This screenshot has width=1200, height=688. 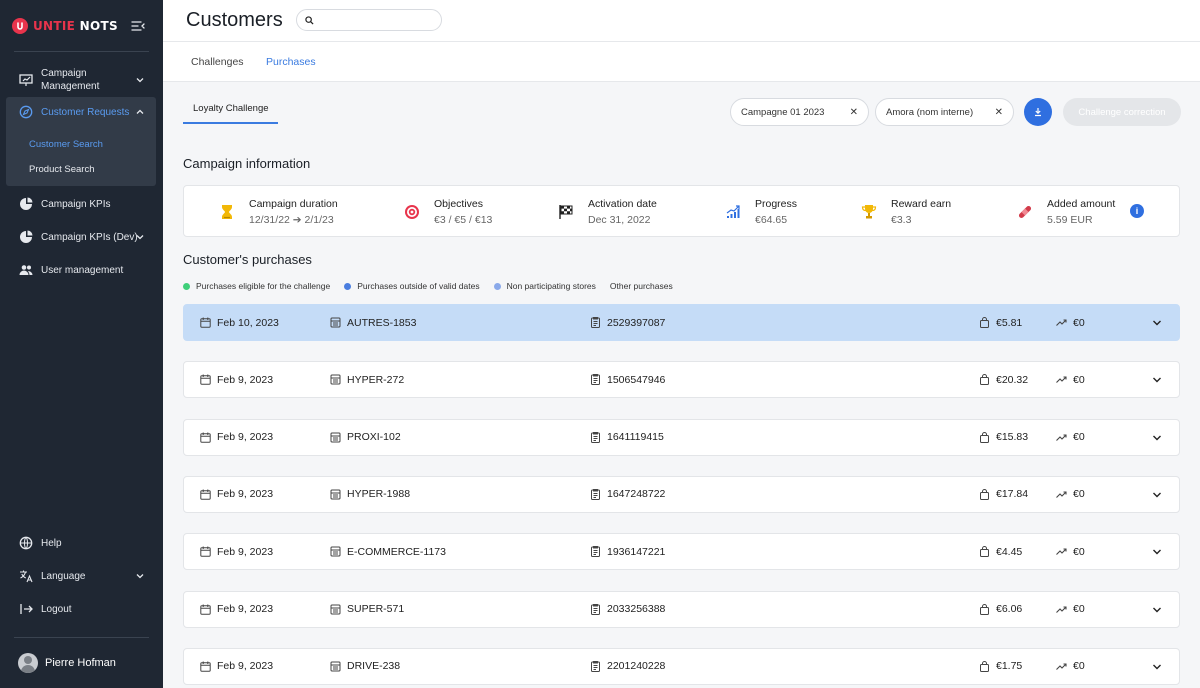 What do you see at coordinates (681, 666) in the screenshot?
I see `purchase-row: Feb 9, 2023 DRIVE-238 2201240228 €1.75 €0` at bounding box center [681, 666].